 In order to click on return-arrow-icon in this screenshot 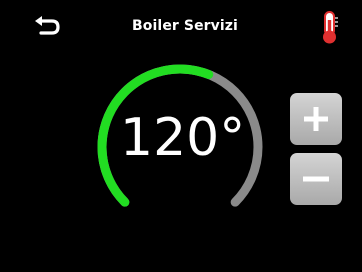, I will do `click(47, 25)`.